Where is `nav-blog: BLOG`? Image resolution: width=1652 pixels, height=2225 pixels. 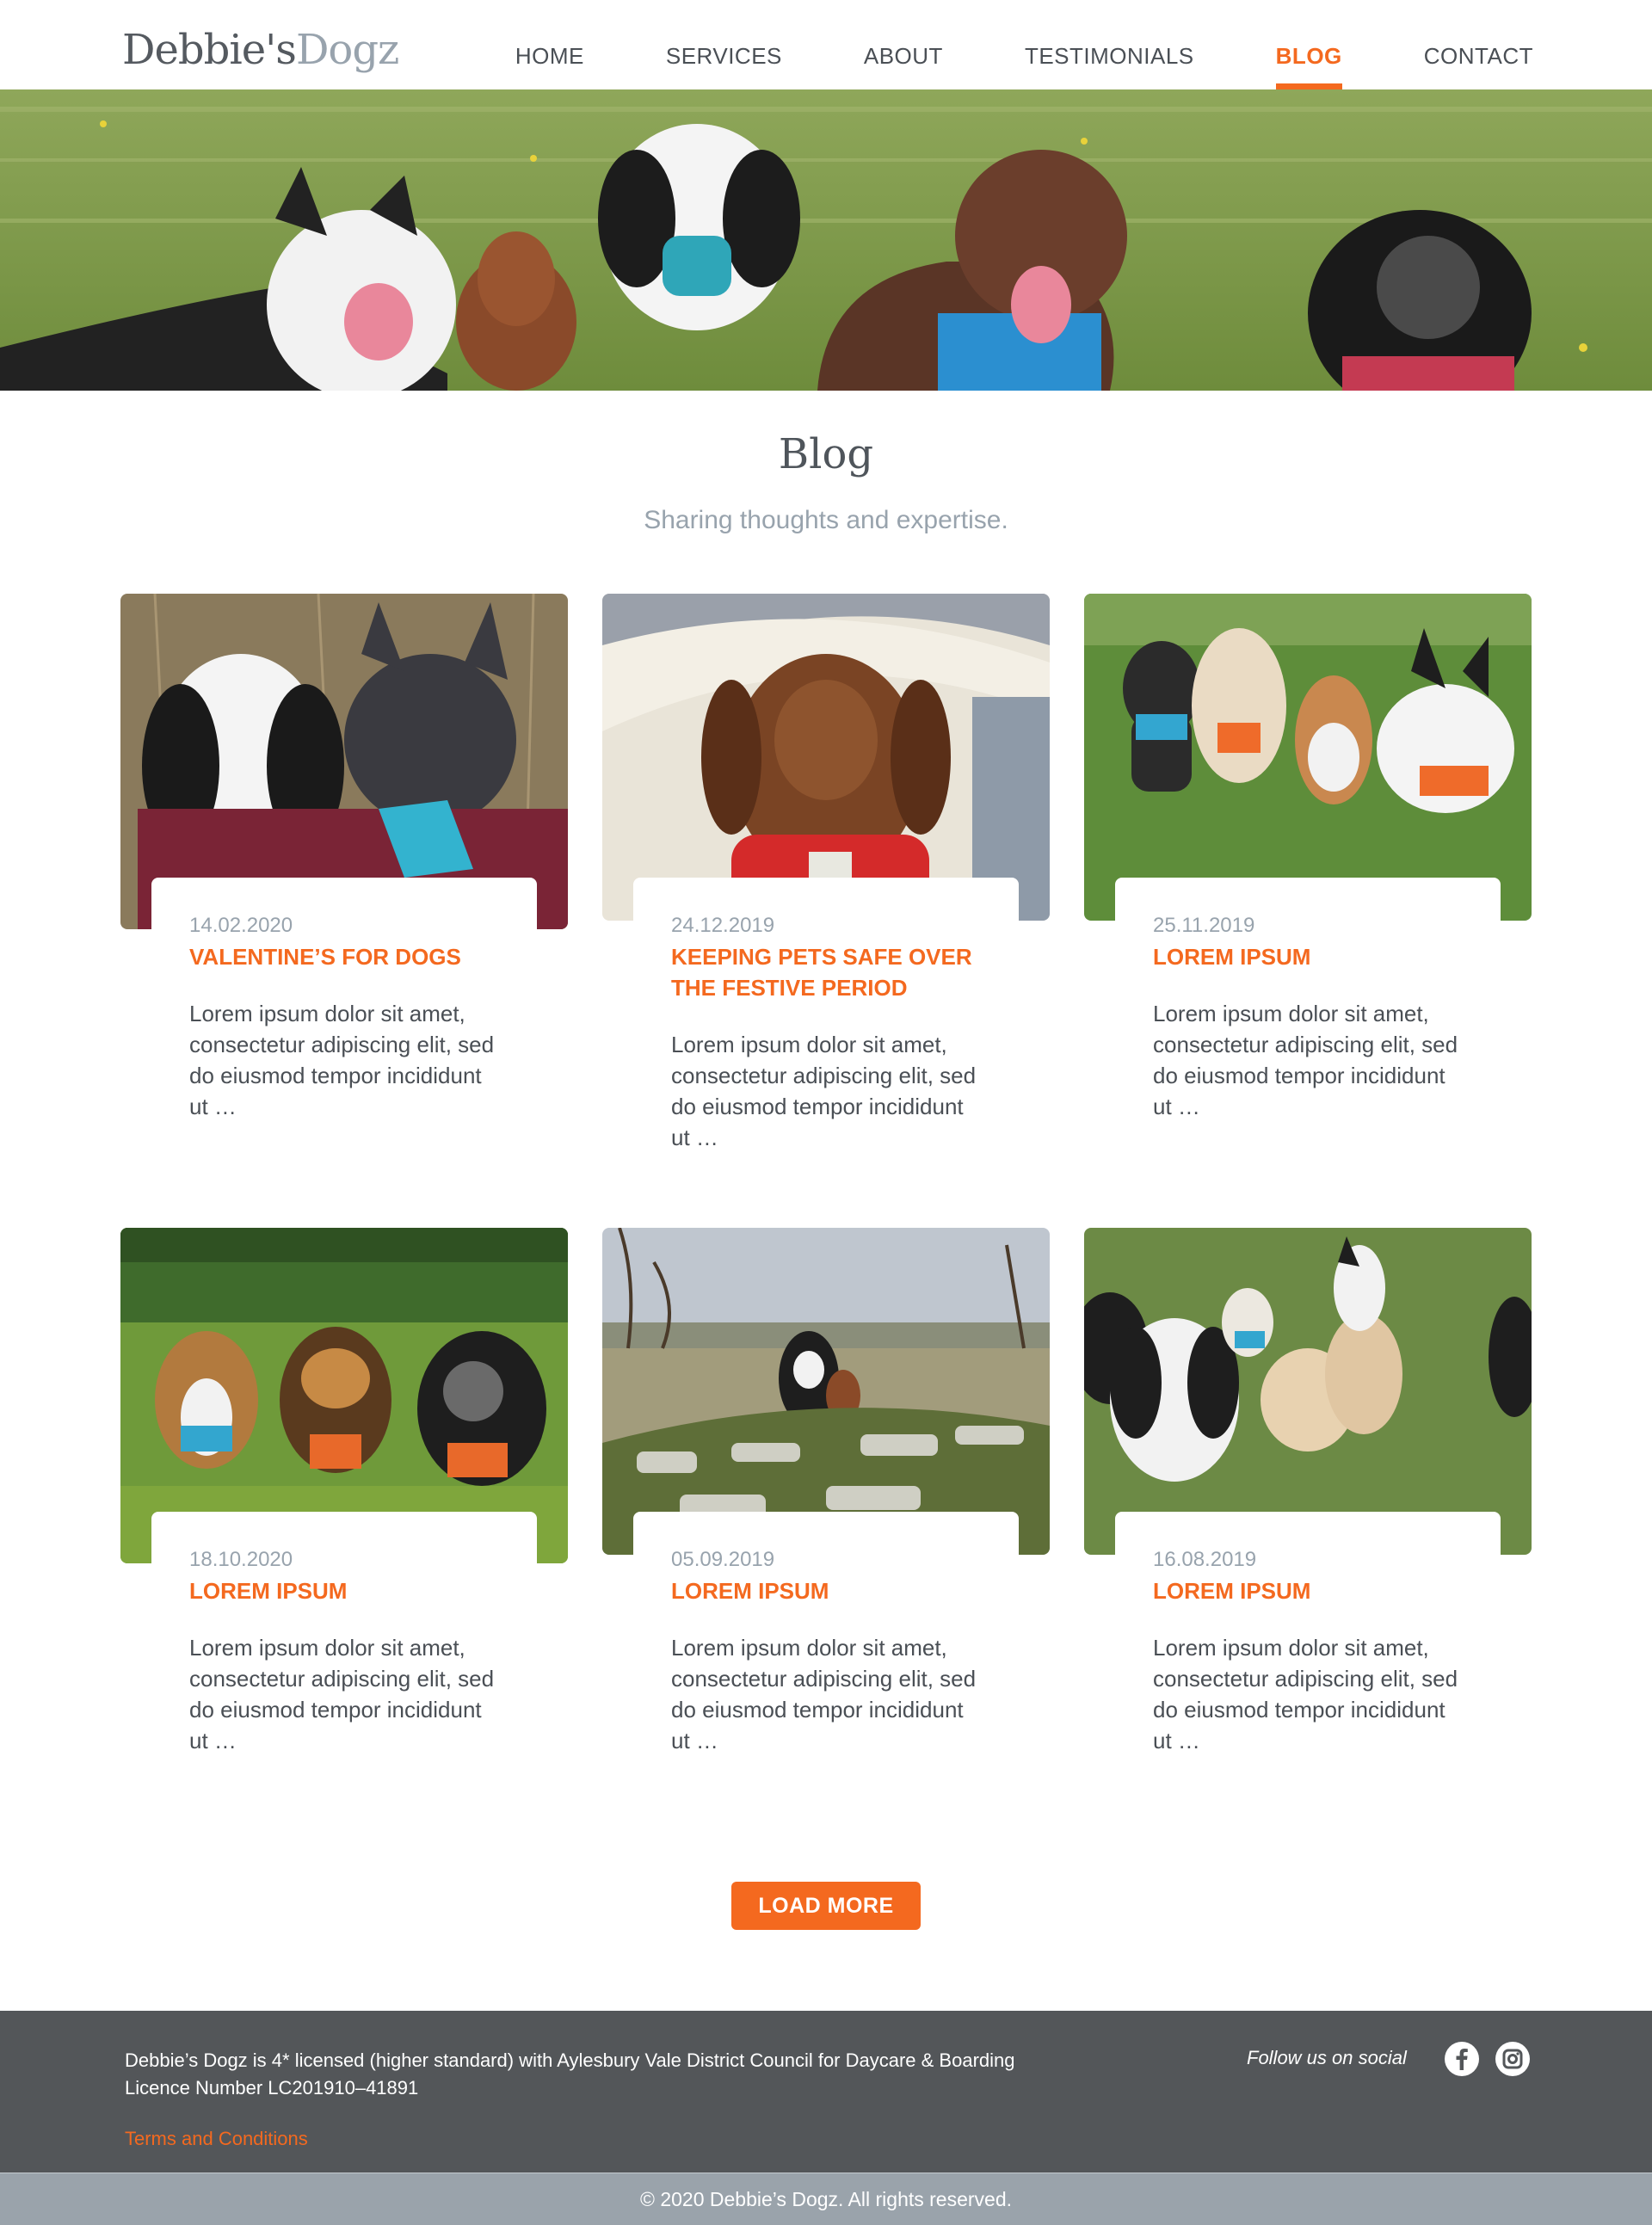 nav-blog: BLOG is located at coordinates (1308, 64).